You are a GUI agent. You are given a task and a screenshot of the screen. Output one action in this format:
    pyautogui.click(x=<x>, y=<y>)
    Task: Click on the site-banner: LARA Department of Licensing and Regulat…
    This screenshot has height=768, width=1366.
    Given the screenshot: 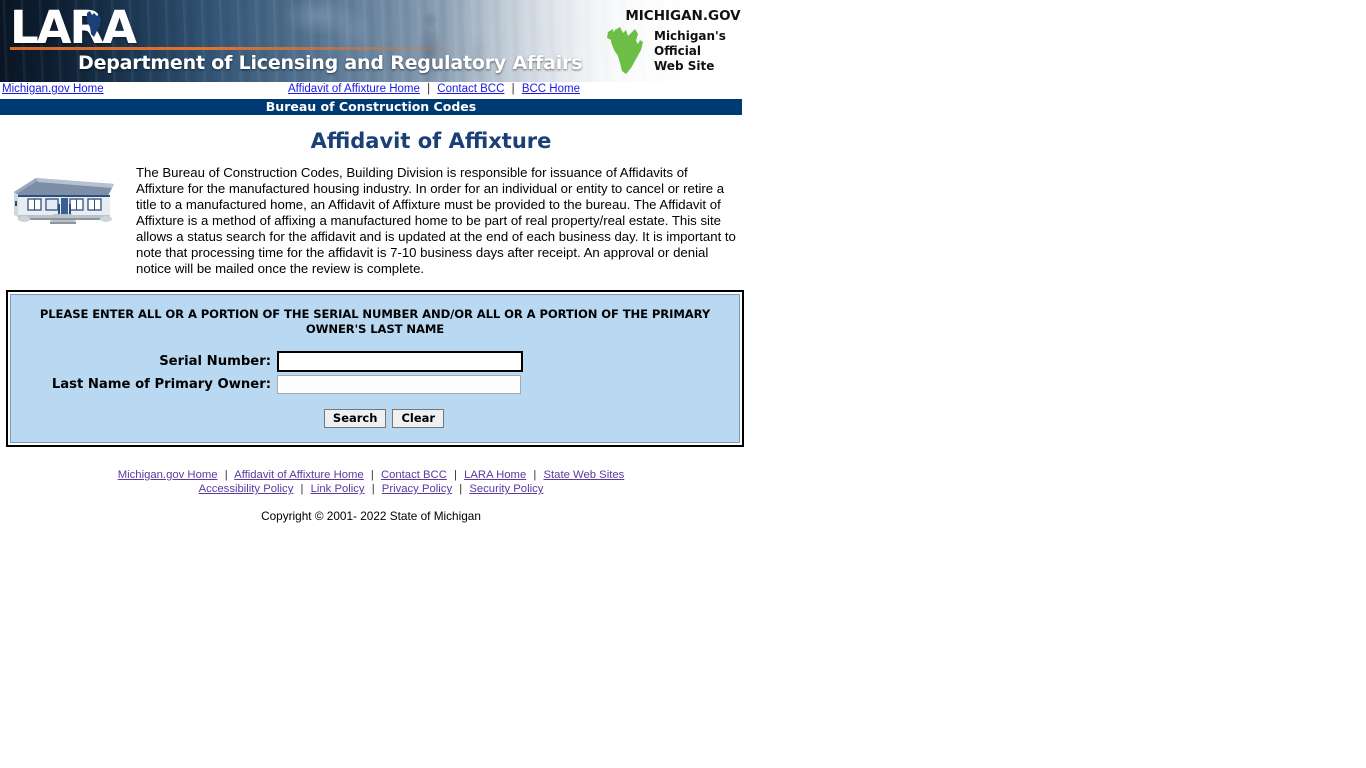 What is the action you would take?
    pyautogui.click(x=371, y=41)
    